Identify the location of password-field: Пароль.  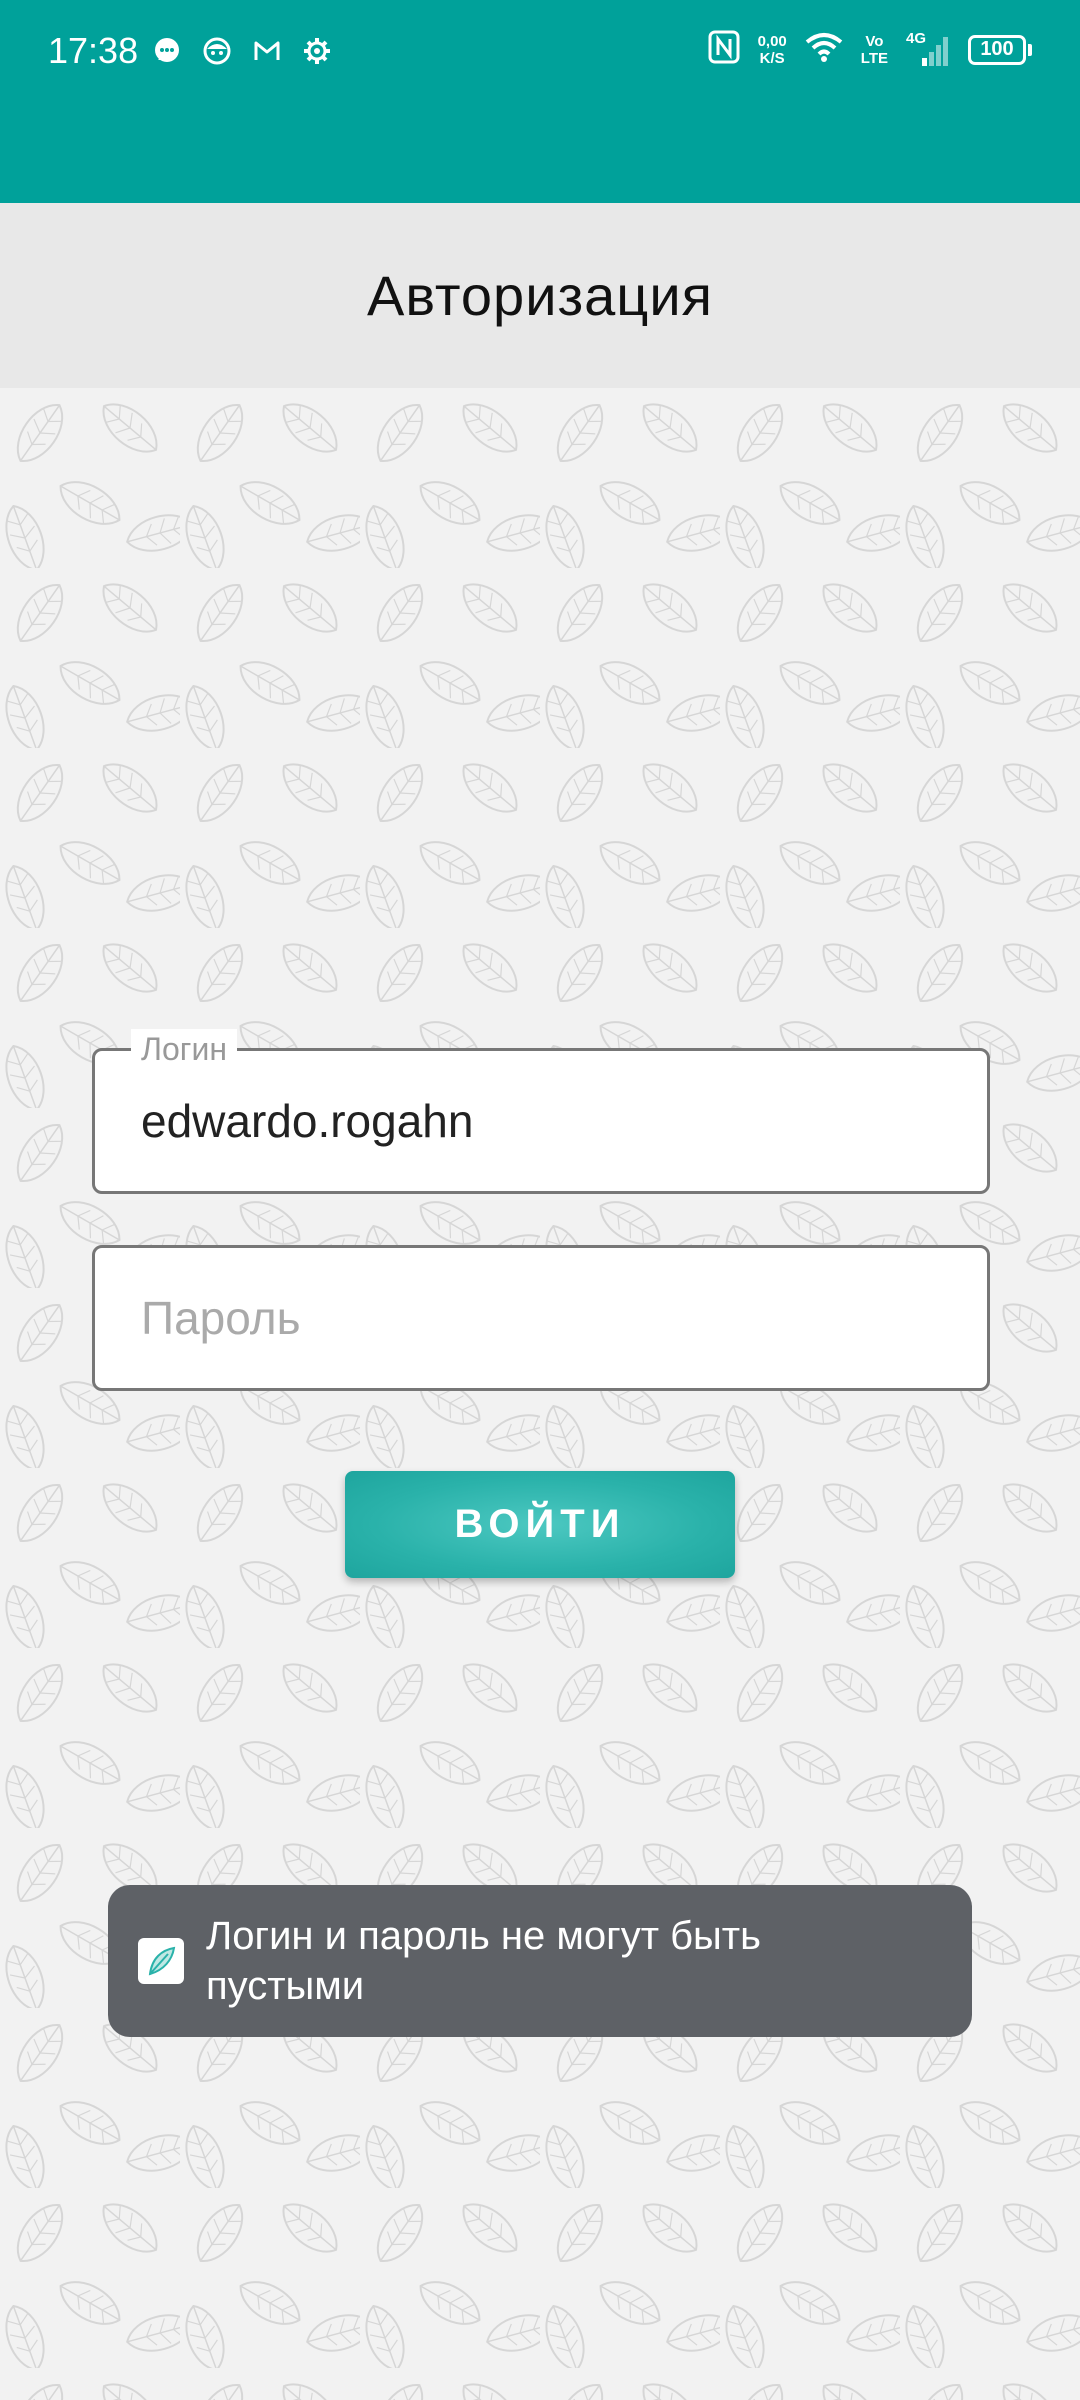
(541, 1318).